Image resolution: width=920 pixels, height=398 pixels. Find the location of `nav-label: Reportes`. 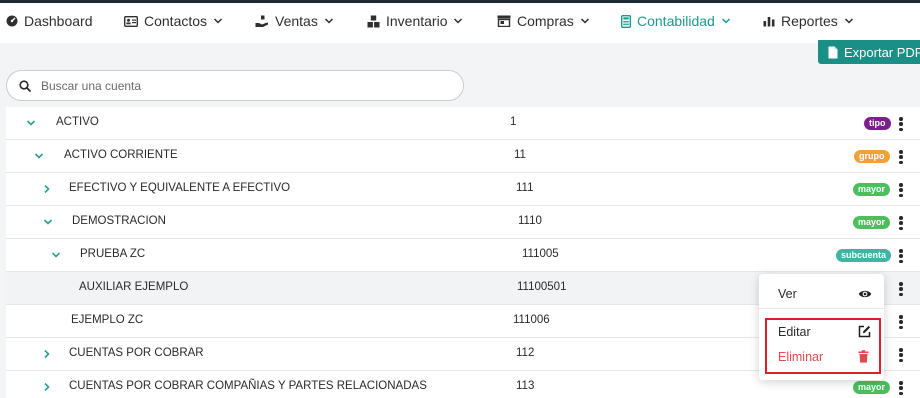

nav-label: Reportes is located at coordinates (809, 21).